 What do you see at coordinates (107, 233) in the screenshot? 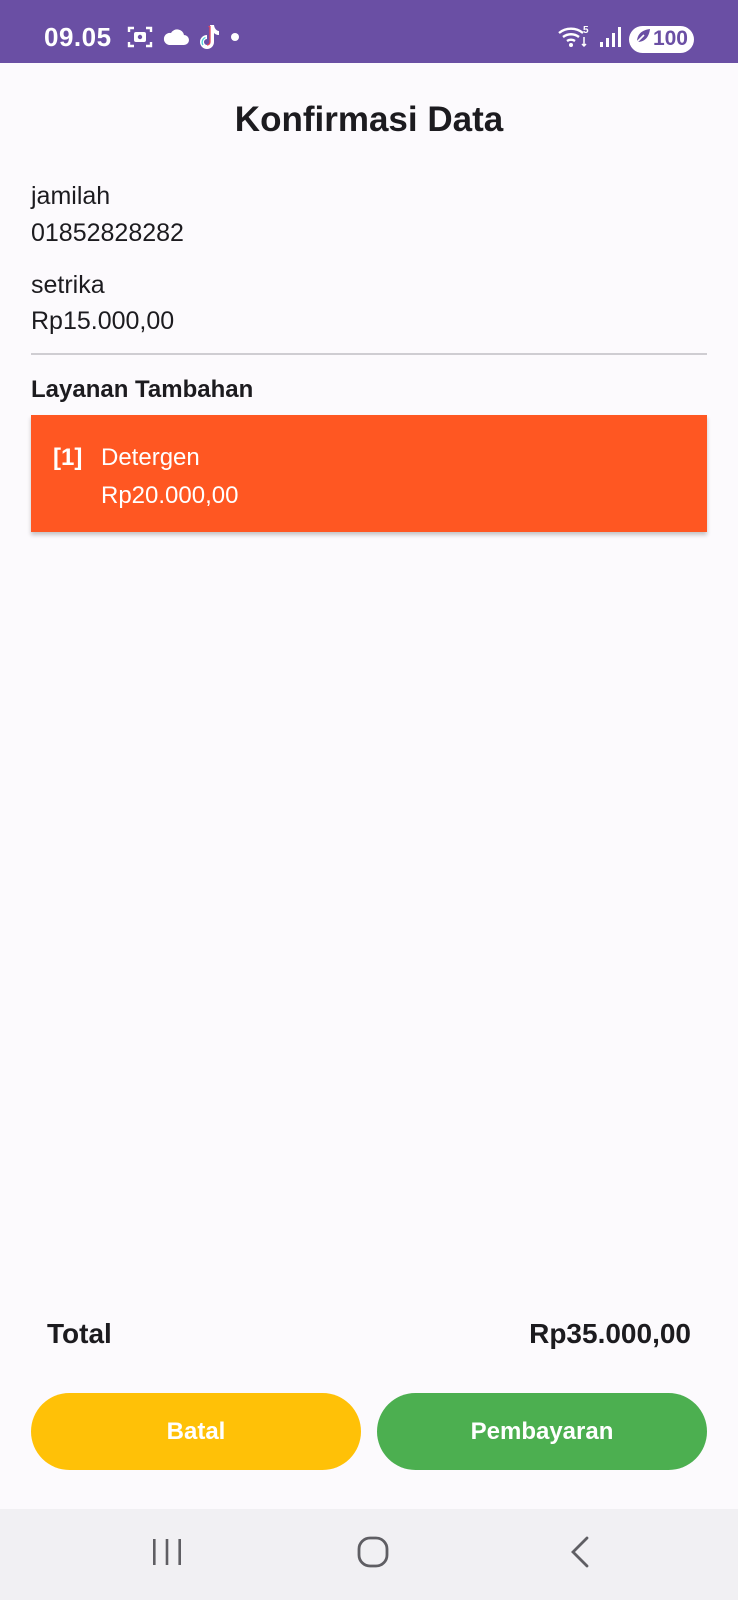
I see `customer-phone: 01852828282` at bounding box center [107, 233].